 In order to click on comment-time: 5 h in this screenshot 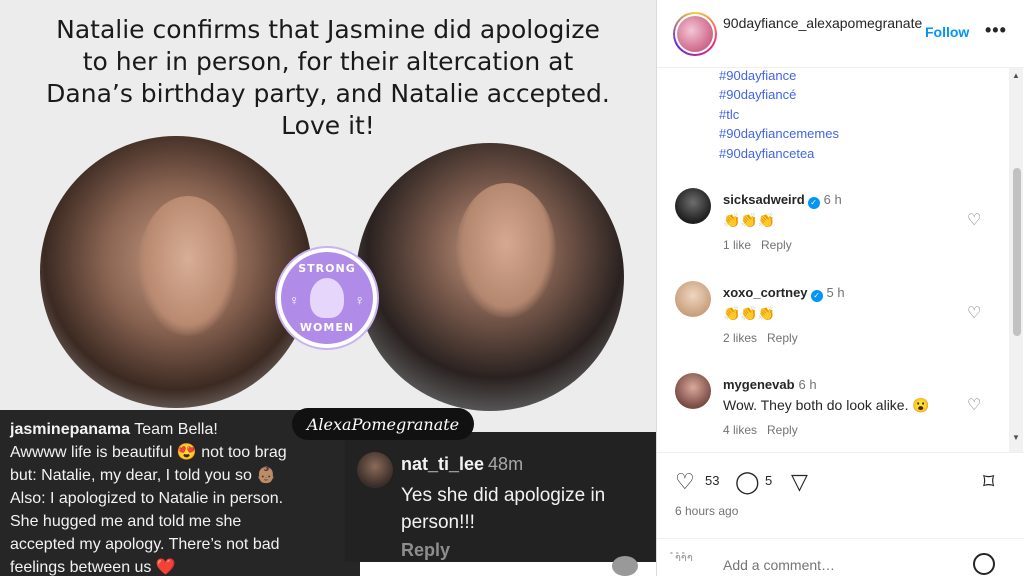, I will do `click(835, 292)`.